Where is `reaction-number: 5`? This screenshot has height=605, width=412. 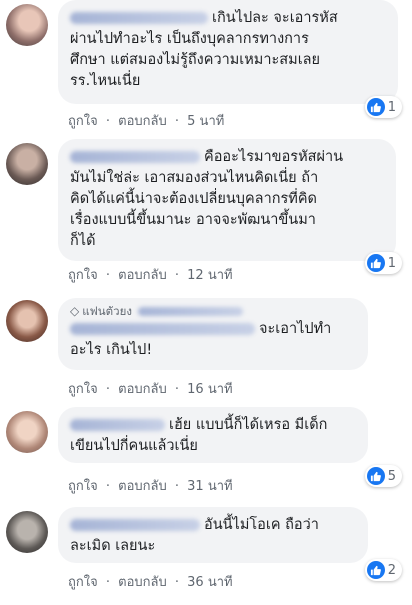
reaction-number: 5 is located at coordinates (391, 476).